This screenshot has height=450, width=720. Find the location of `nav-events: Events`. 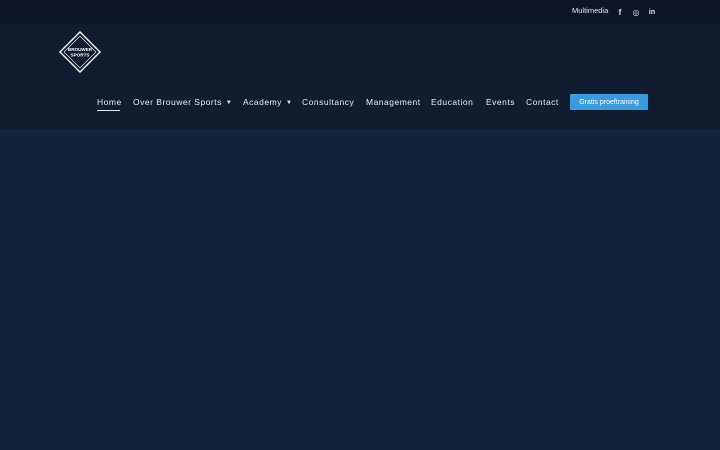

nav-events: Events is located at coordinates (500, 102).